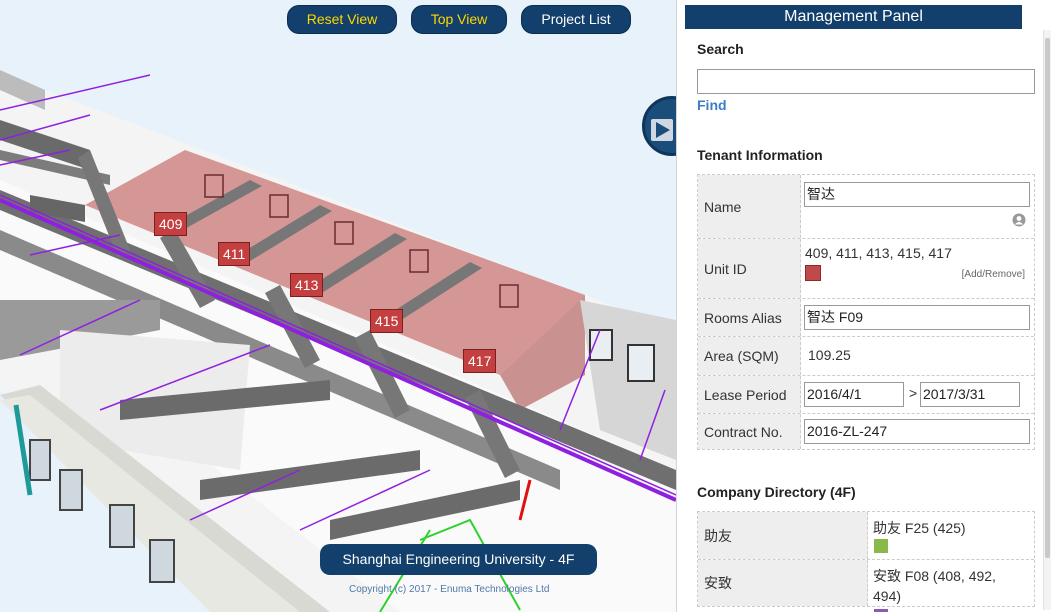 This screenshot has width=1051, height=612. Describe the element at coordinates (720, 49) in the screenshot. I see `search-section-title: Search` at that location.